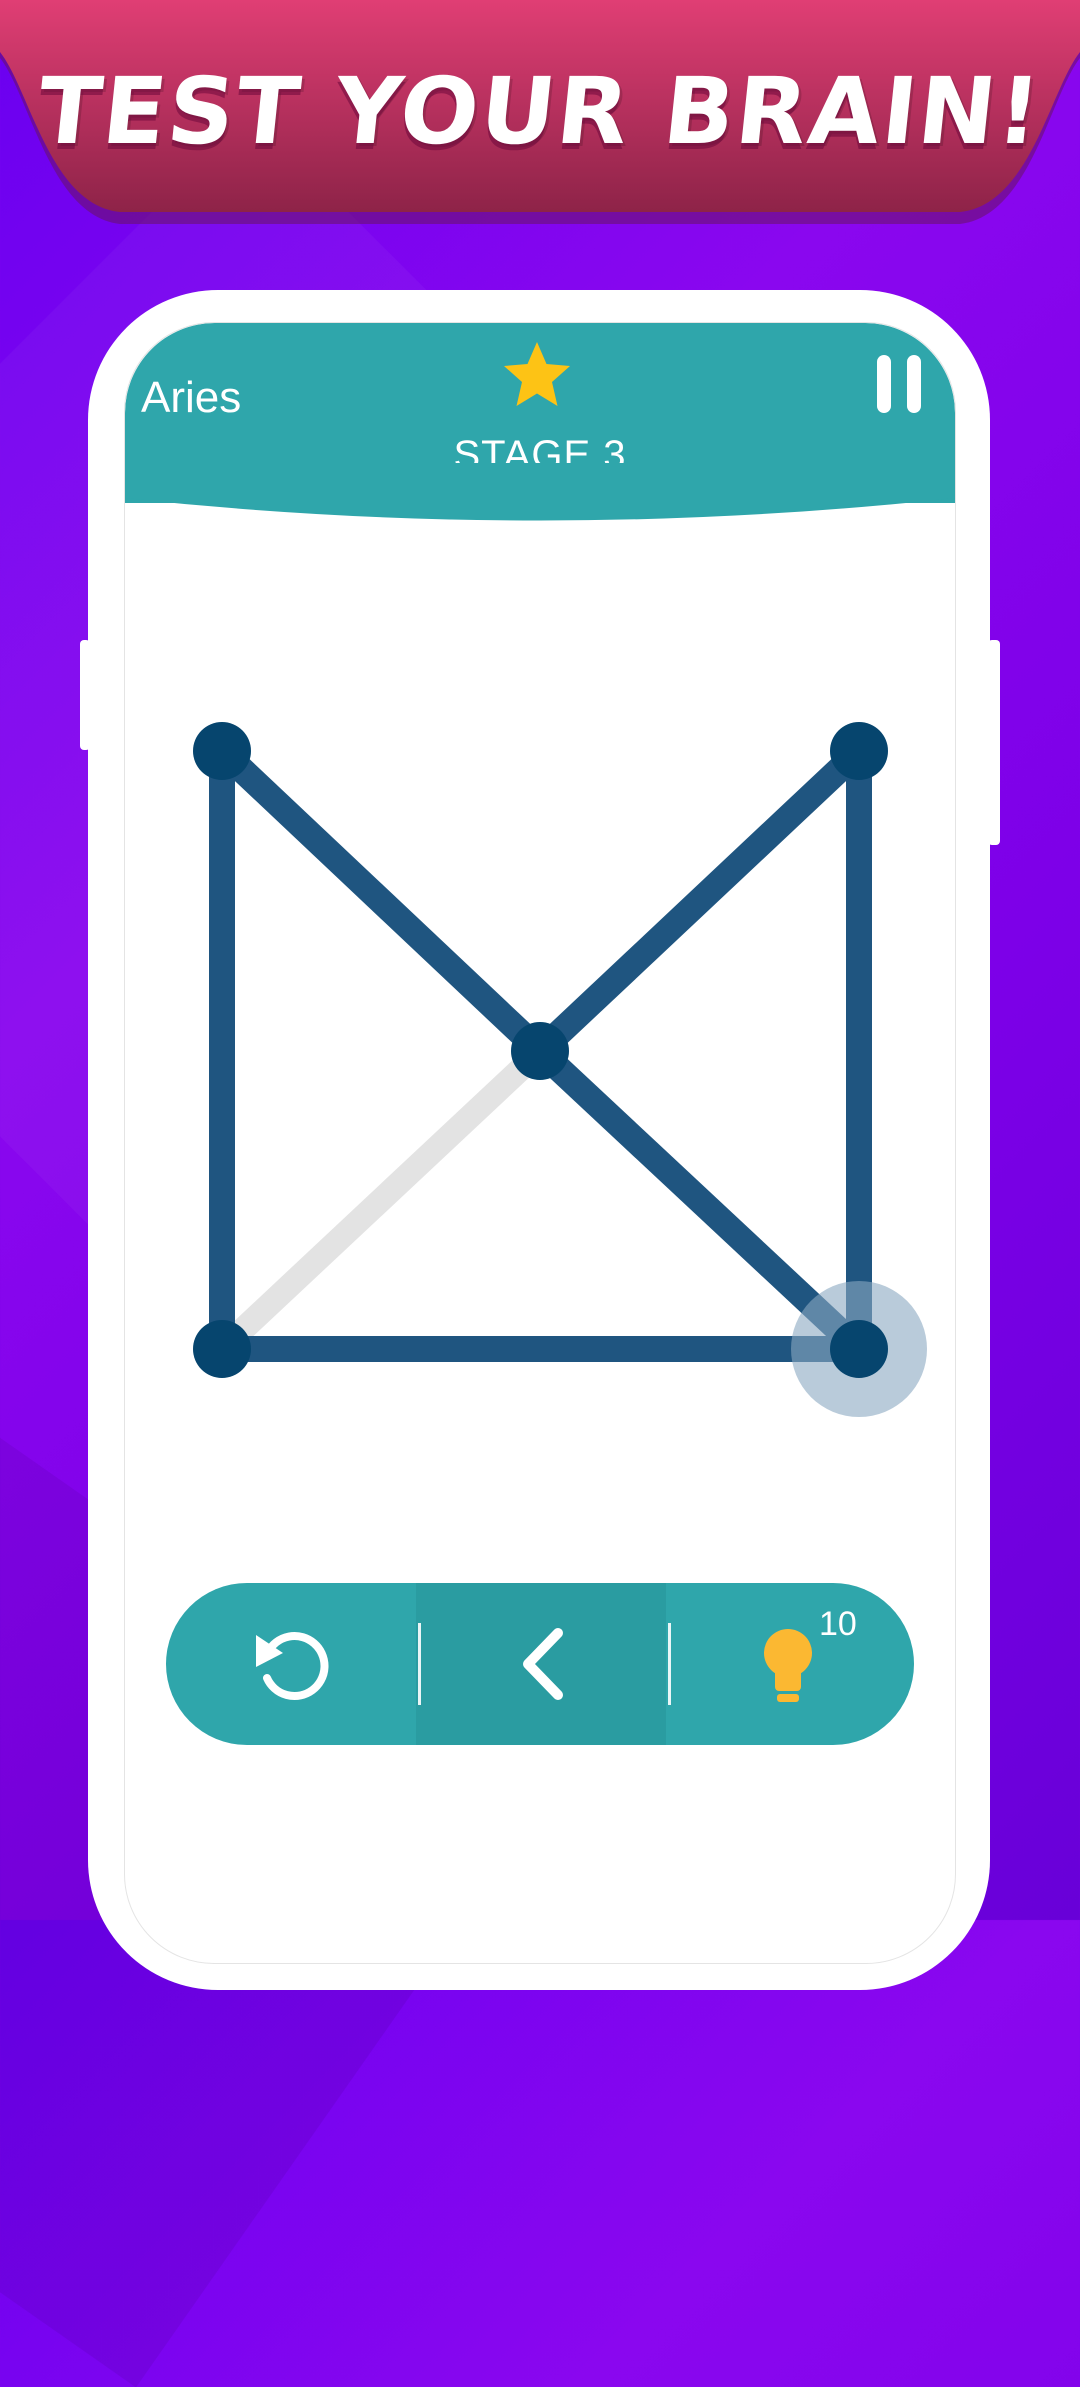  I want to click on edge-remaining, so click(381, 1200).